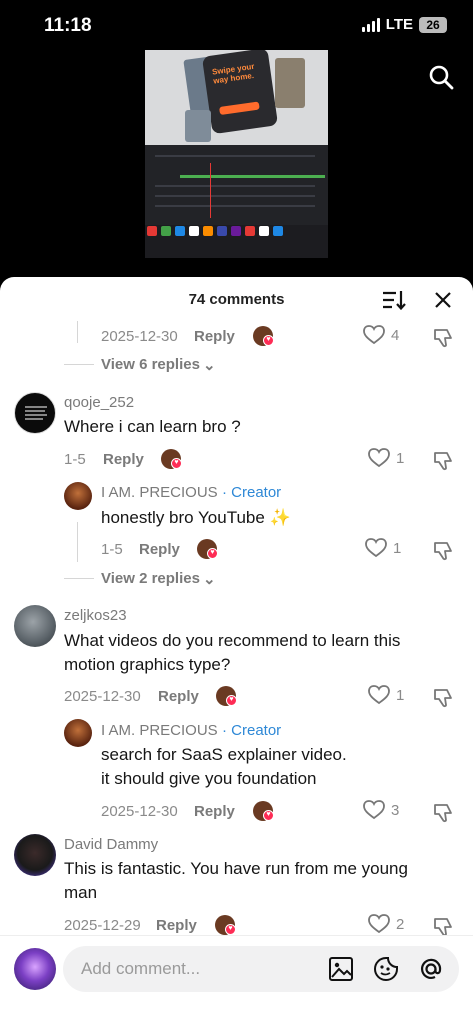 This screenshot has height=1024, width=473. What do you see at coordinates (68, 25) in the screenshot?
I see `status-time: 11:18` at bounding box center [68, 25].